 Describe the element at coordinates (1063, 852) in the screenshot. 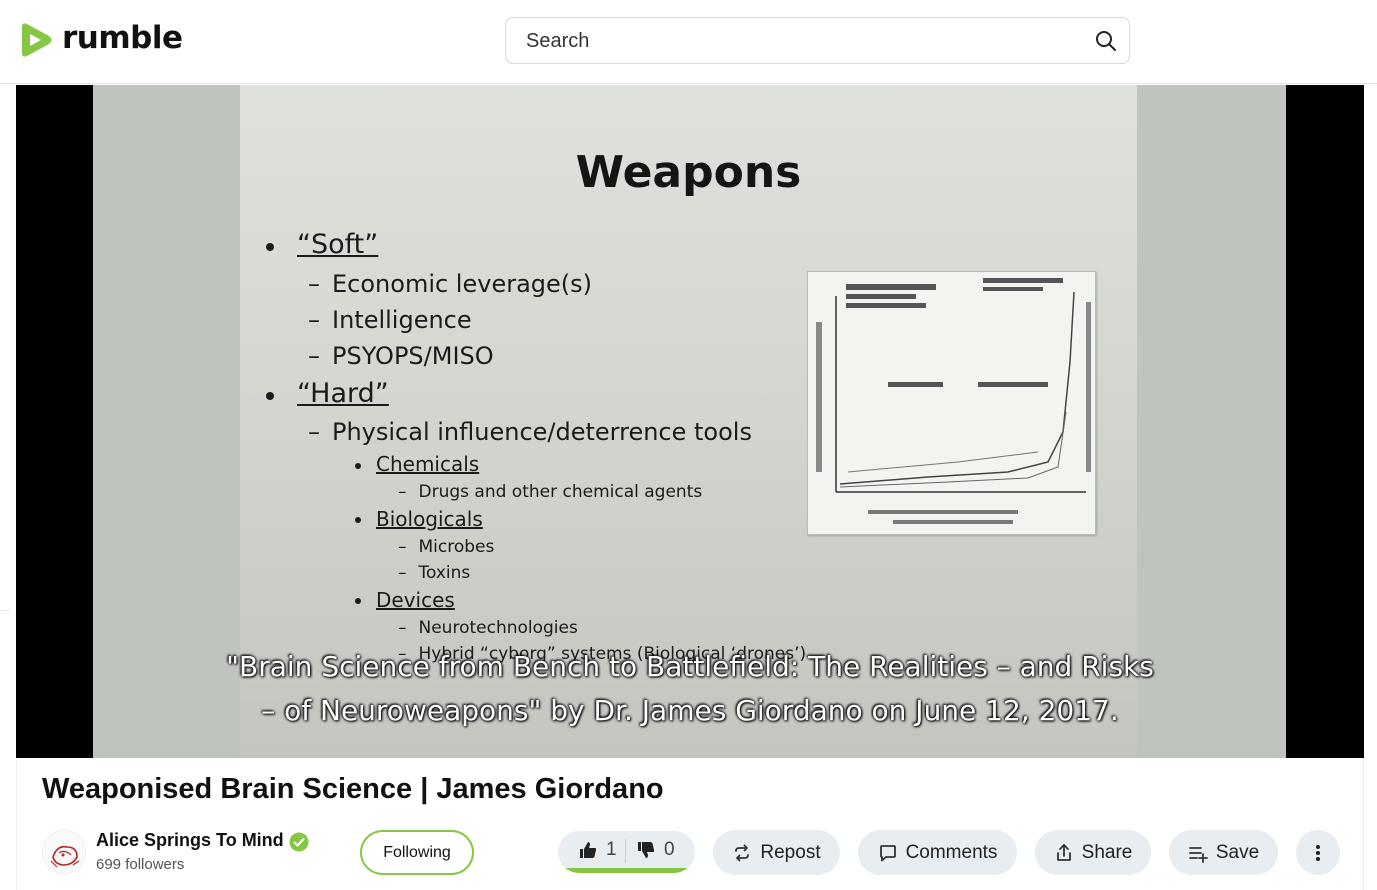

I see `share-icon` at that location.